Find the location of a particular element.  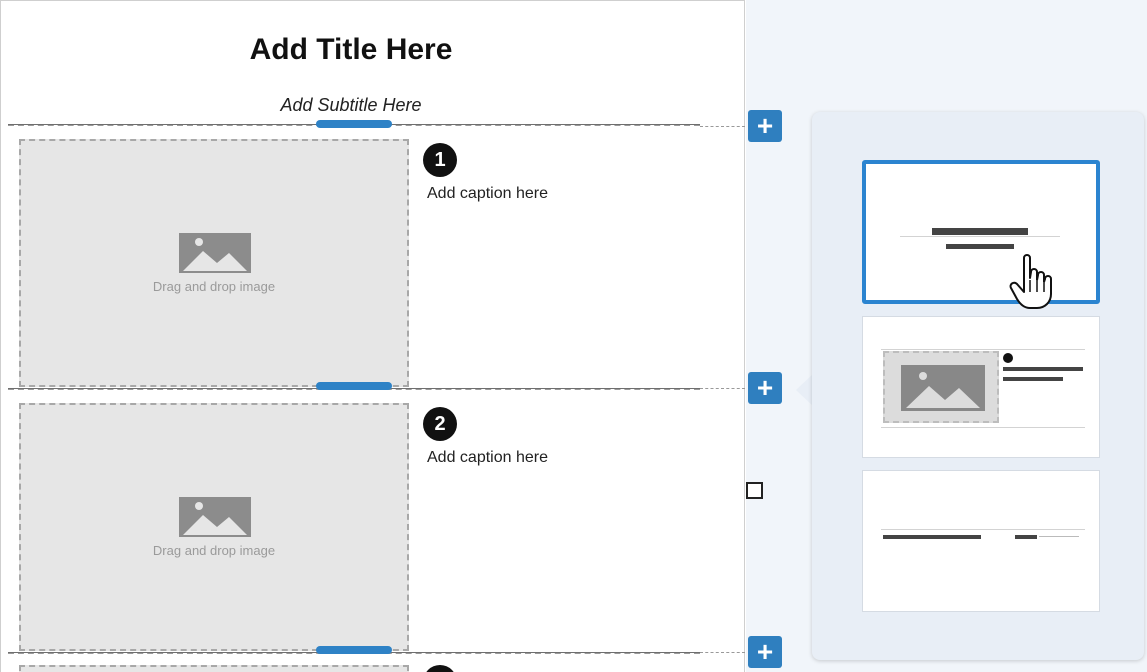

layout-preview-number is located at coordinates (1008, 358).